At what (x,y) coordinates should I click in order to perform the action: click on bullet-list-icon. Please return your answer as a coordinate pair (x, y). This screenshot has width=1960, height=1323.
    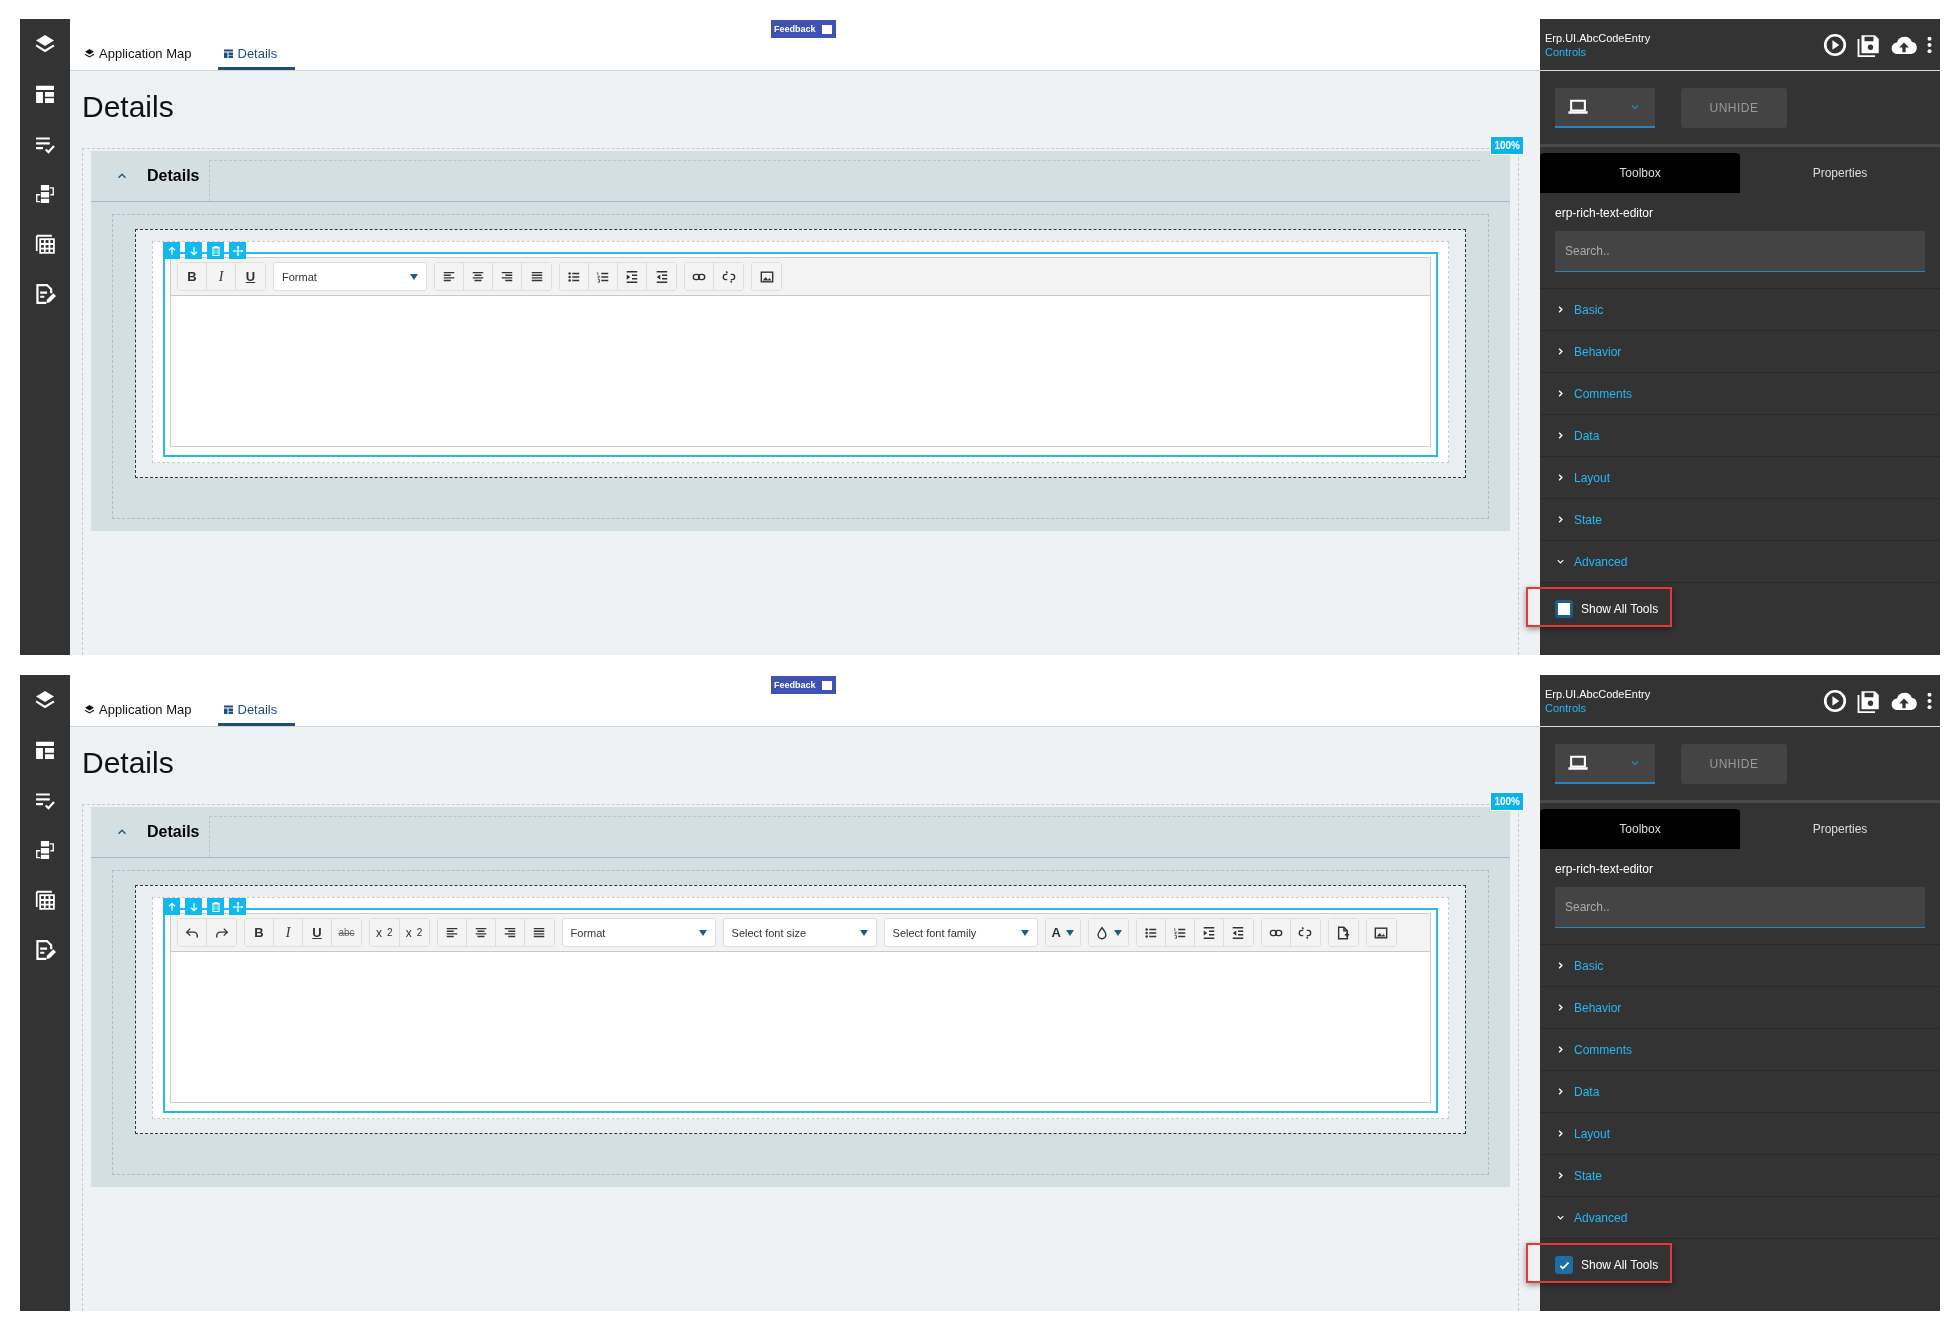
    Looking at the image, I should click on (574, 276).